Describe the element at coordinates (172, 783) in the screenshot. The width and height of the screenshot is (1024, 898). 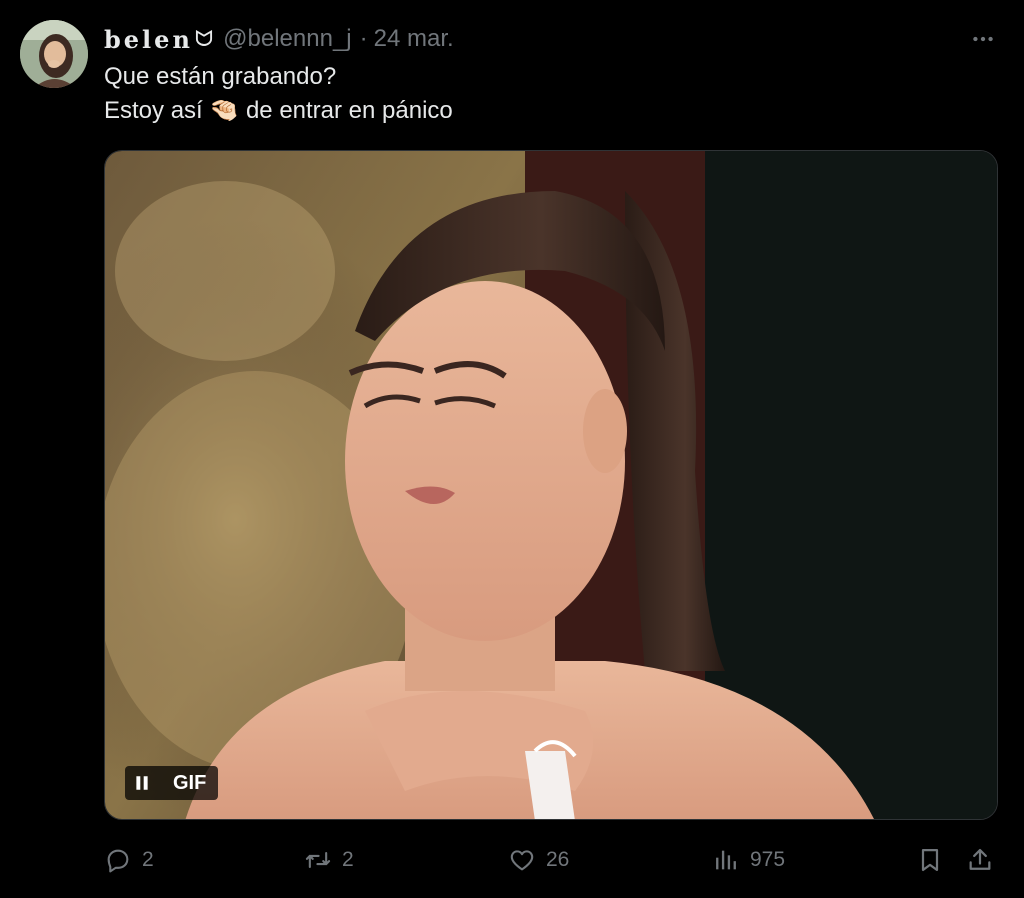
I see `gif-badge: GIF` at that location.